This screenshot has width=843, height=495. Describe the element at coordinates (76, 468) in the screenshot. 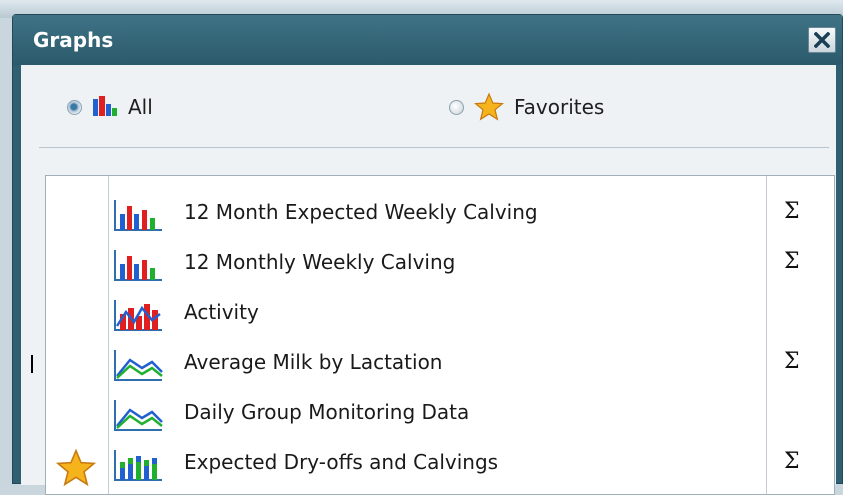

I see `favorite-star-icon` at that location.